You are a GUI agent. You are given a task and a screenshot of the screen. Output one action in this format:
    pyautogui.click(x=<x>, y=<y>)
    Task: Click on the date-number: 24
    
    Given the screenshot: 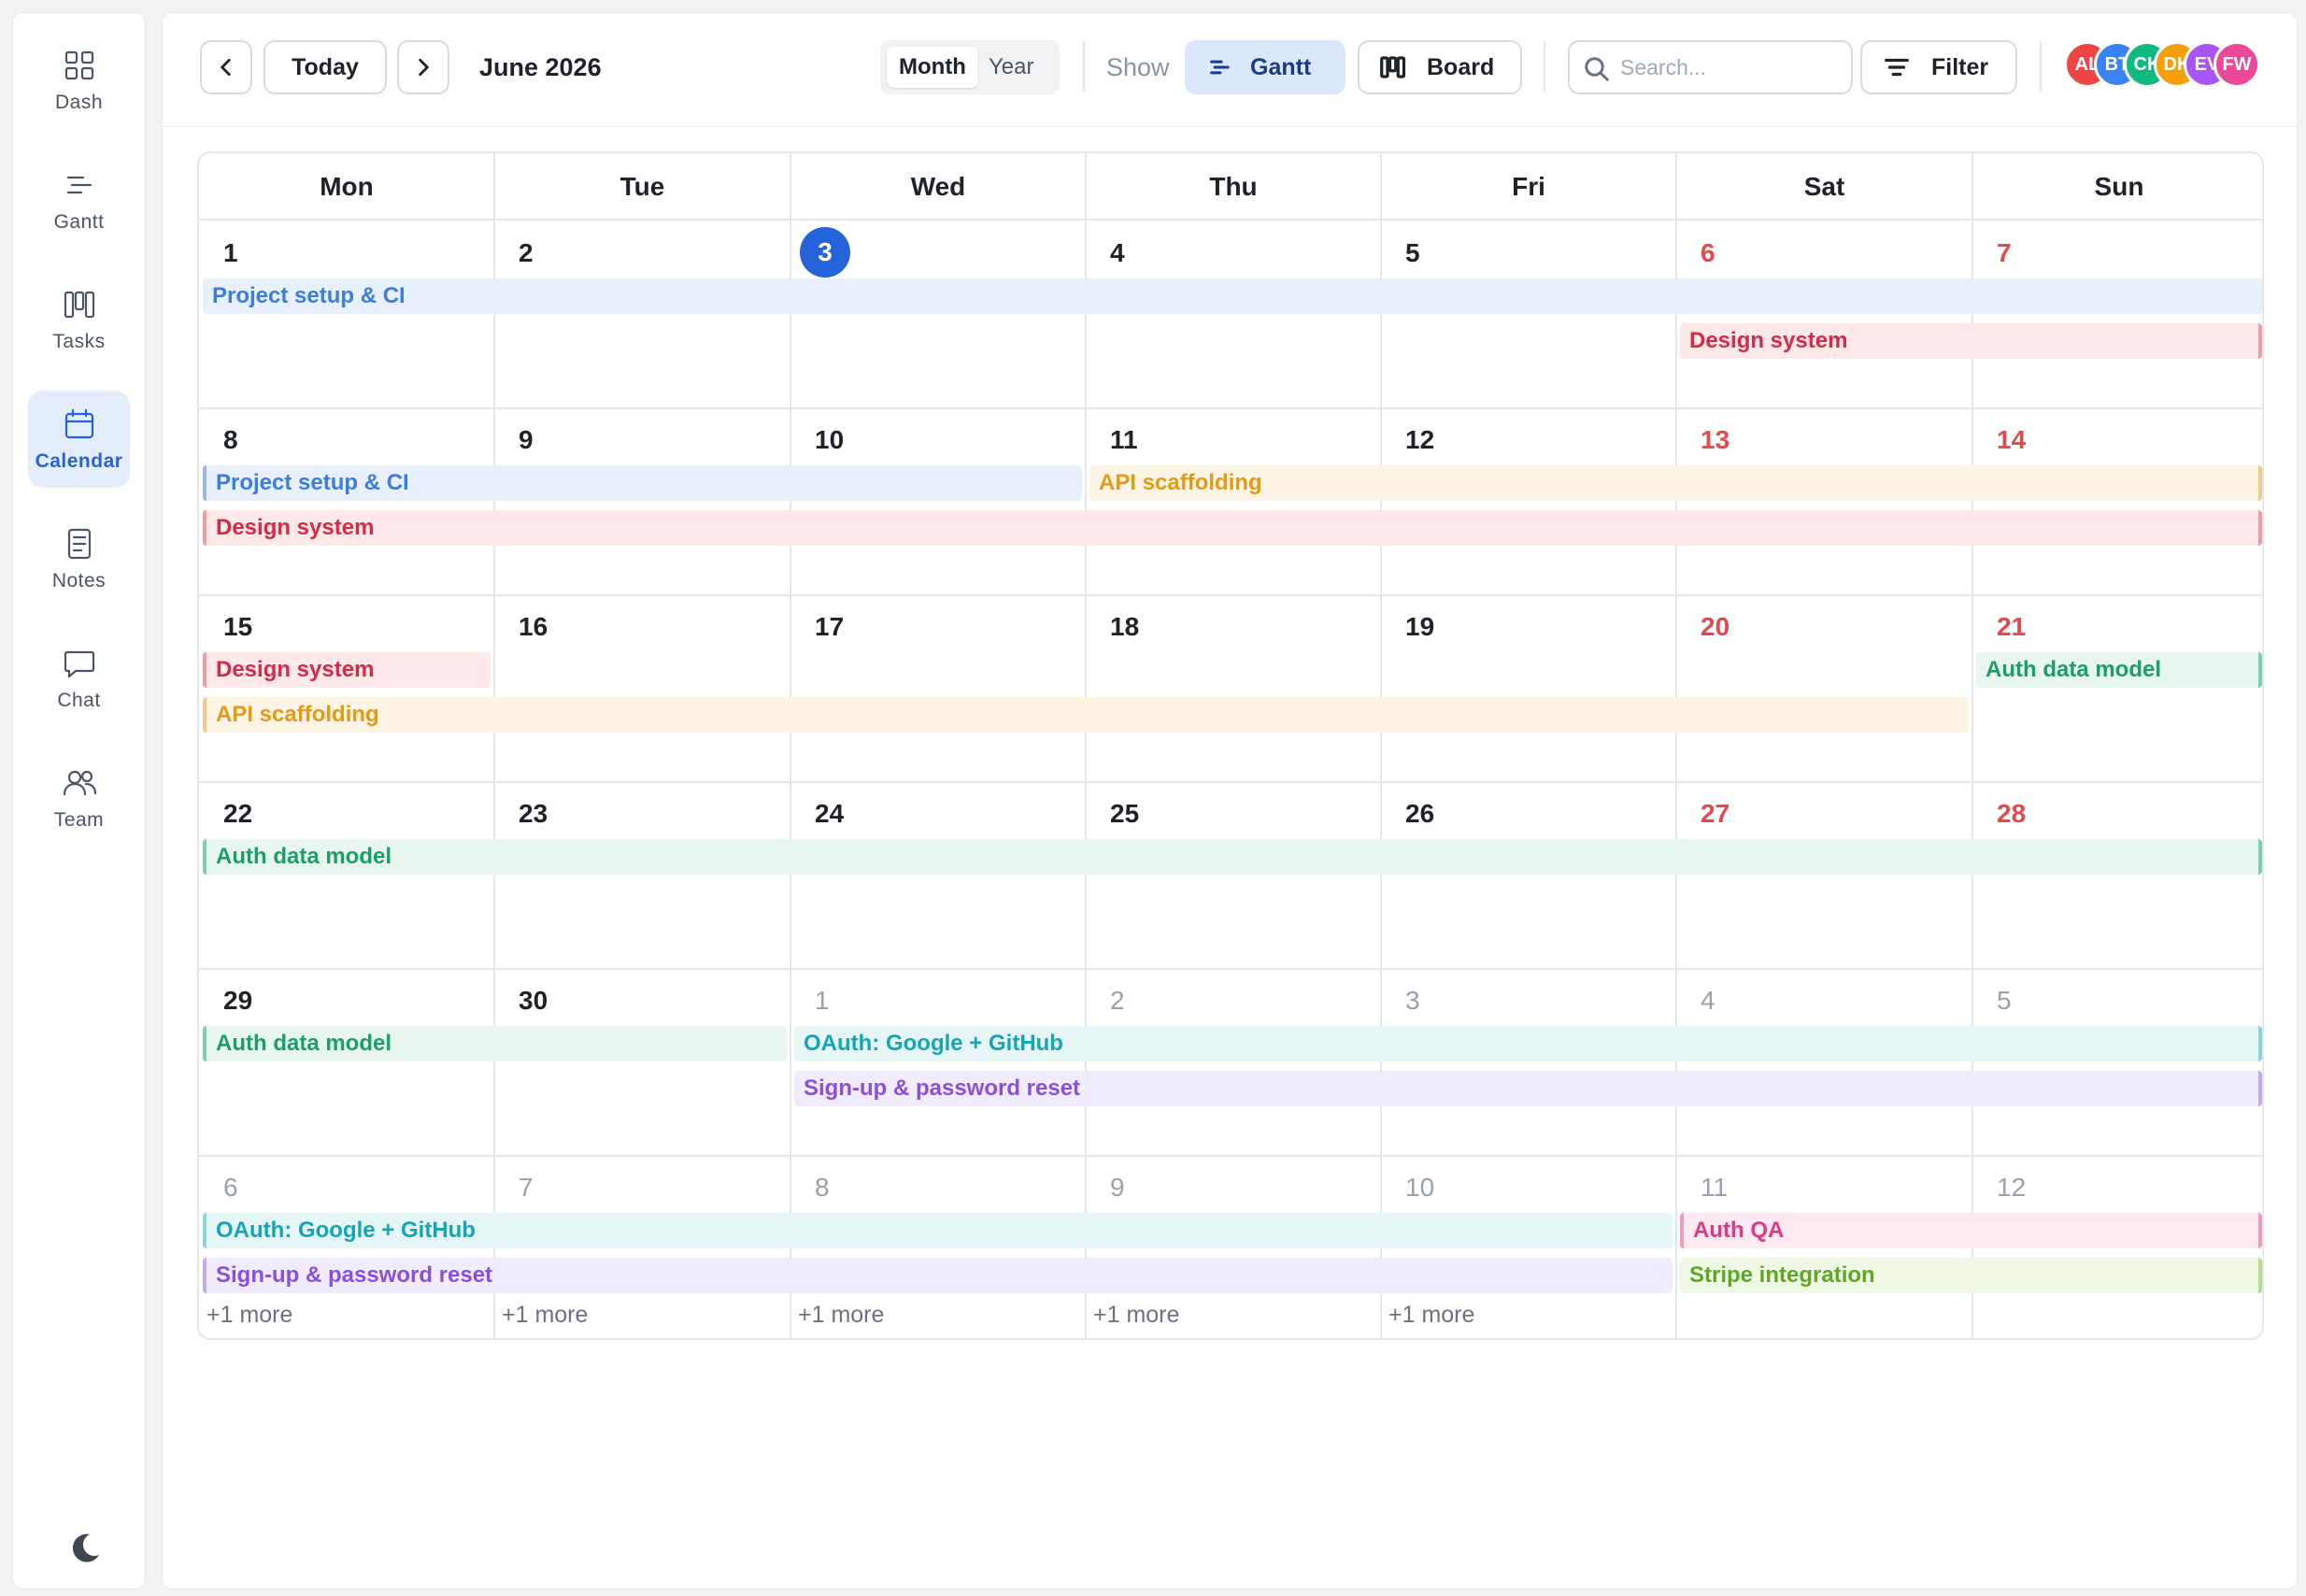 What is the action you would take?
    pyautogui.click(x=830, y=813)
    